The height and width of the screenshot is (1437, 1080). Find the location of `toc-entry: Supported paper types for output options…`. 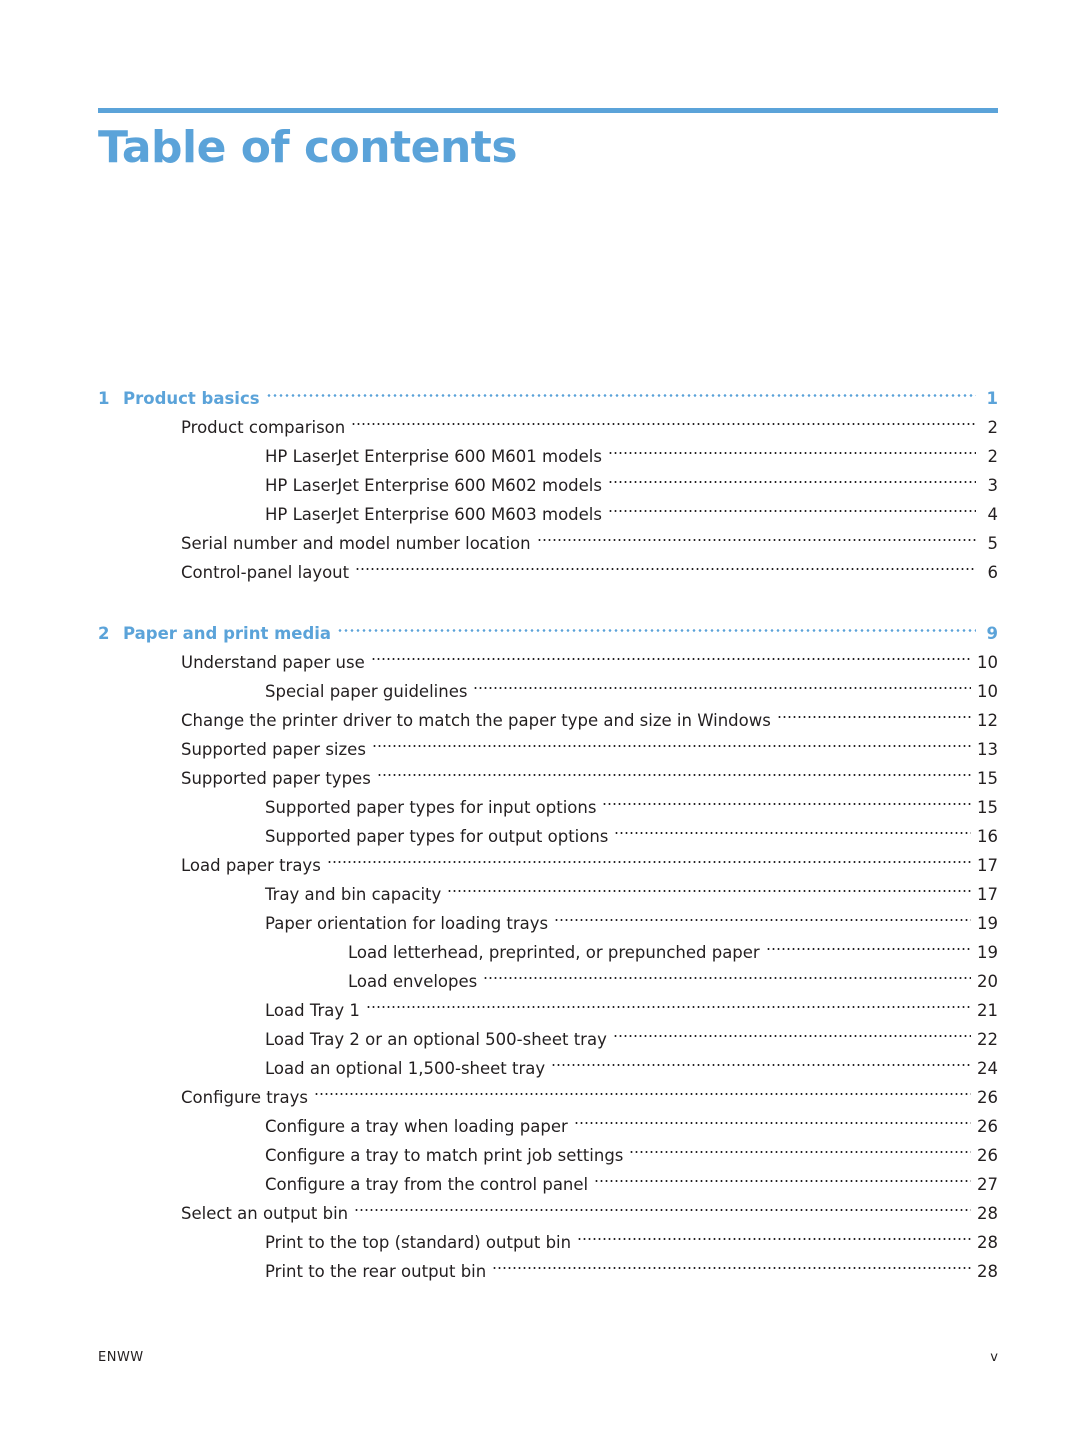

toc-entry: Supported paper types for output options… is located at coordinates (548, 829).